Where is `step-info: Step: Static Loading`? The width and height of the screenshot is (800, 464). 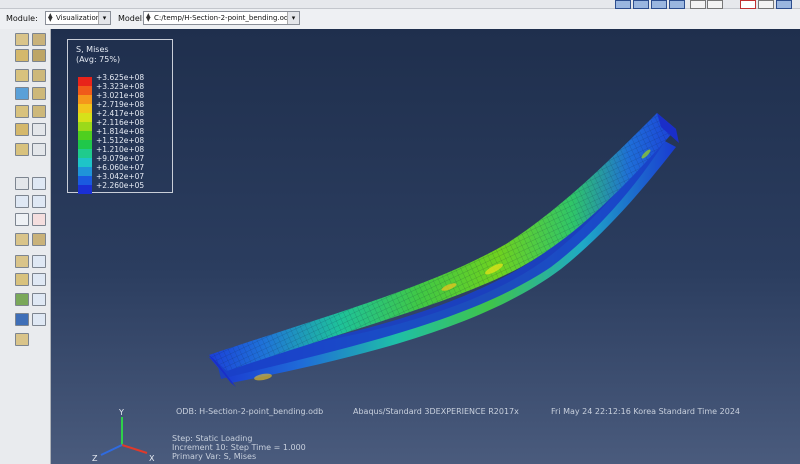 step-info: Step: Static Loading is located at coordinates (212, 438).